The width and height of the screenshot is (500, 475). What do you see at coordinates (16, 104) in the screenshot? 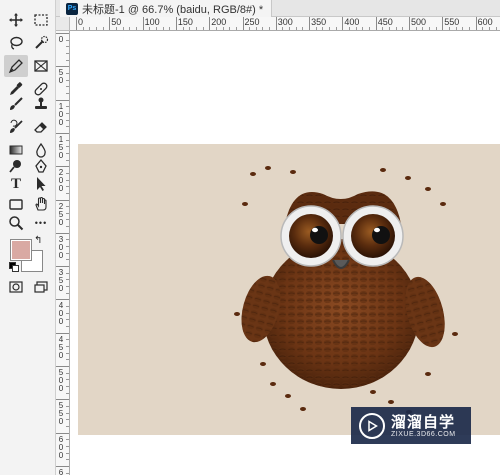
I see `brush-tool` at bounding box center [16, 104].